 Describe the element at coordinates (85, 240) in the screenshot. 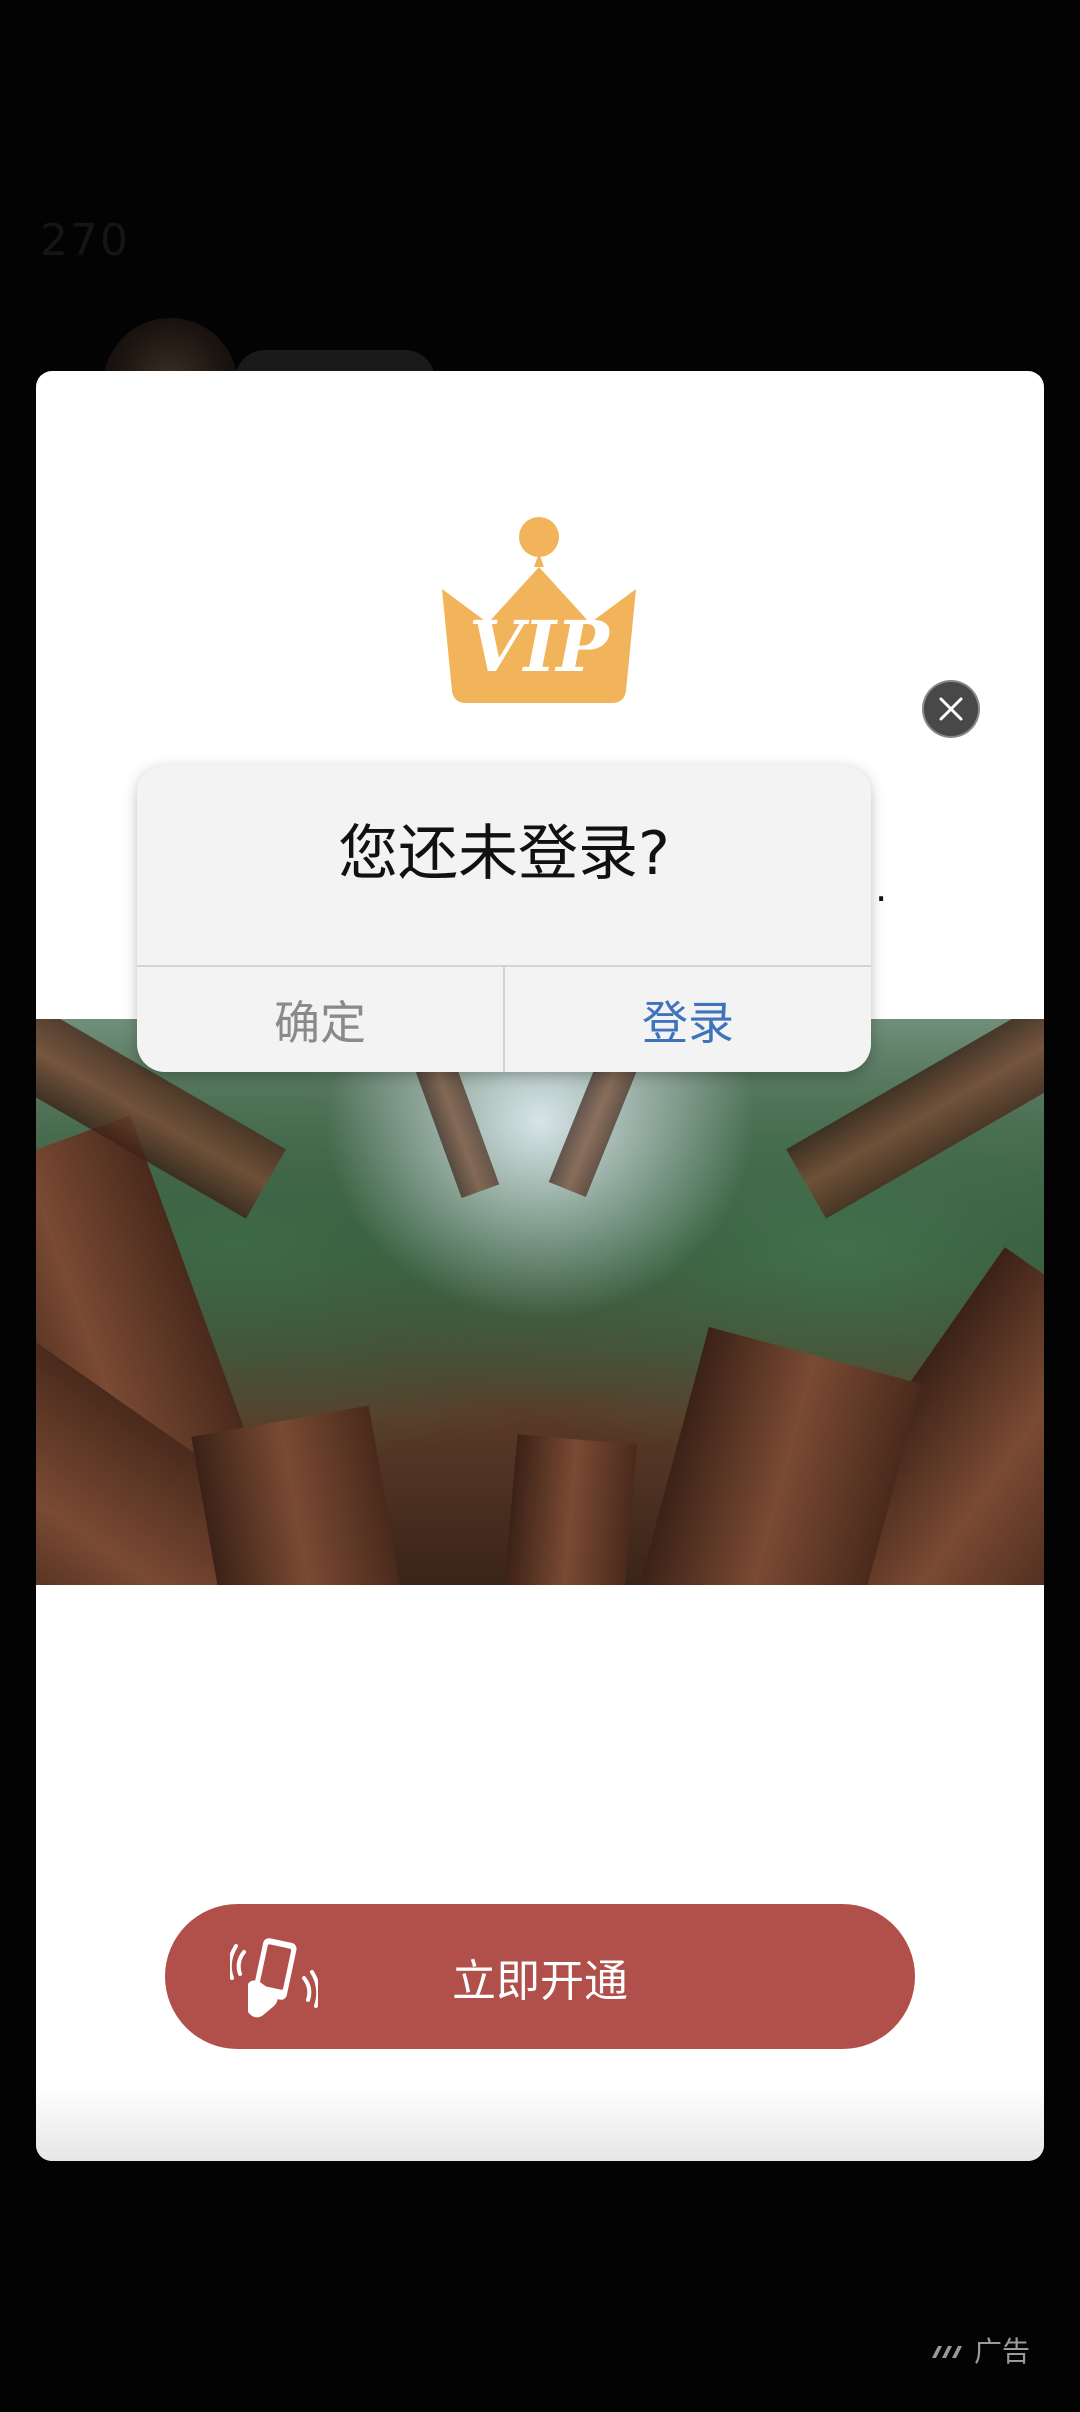

I see `background-stat-text: 270` at that location.